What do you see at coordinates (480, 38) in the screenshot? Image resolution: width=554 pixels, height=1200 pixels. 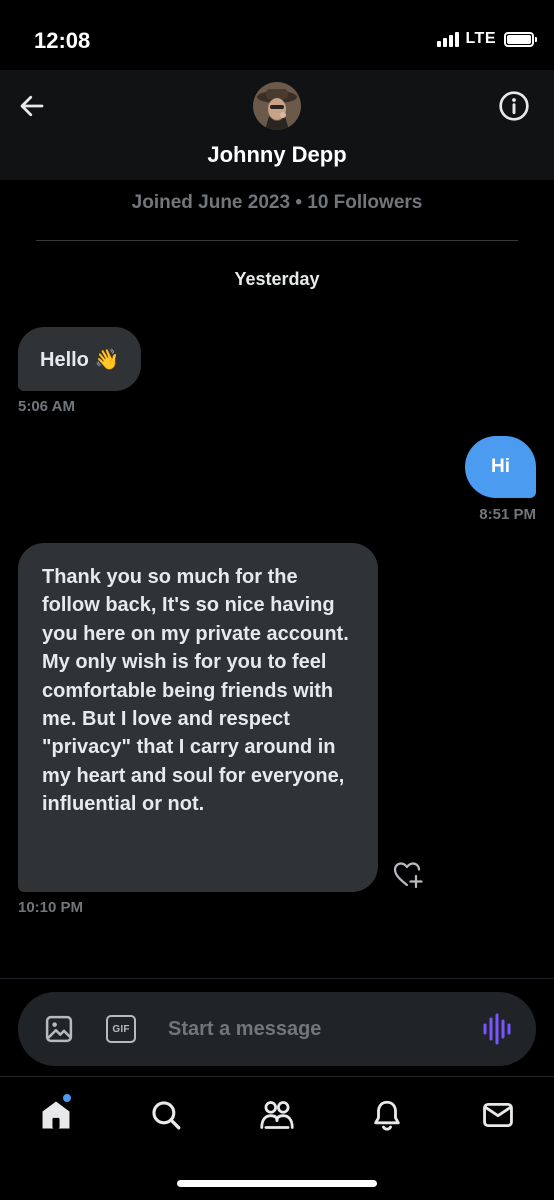 I see `network-type: LTE` at bounding box center [480, 38].